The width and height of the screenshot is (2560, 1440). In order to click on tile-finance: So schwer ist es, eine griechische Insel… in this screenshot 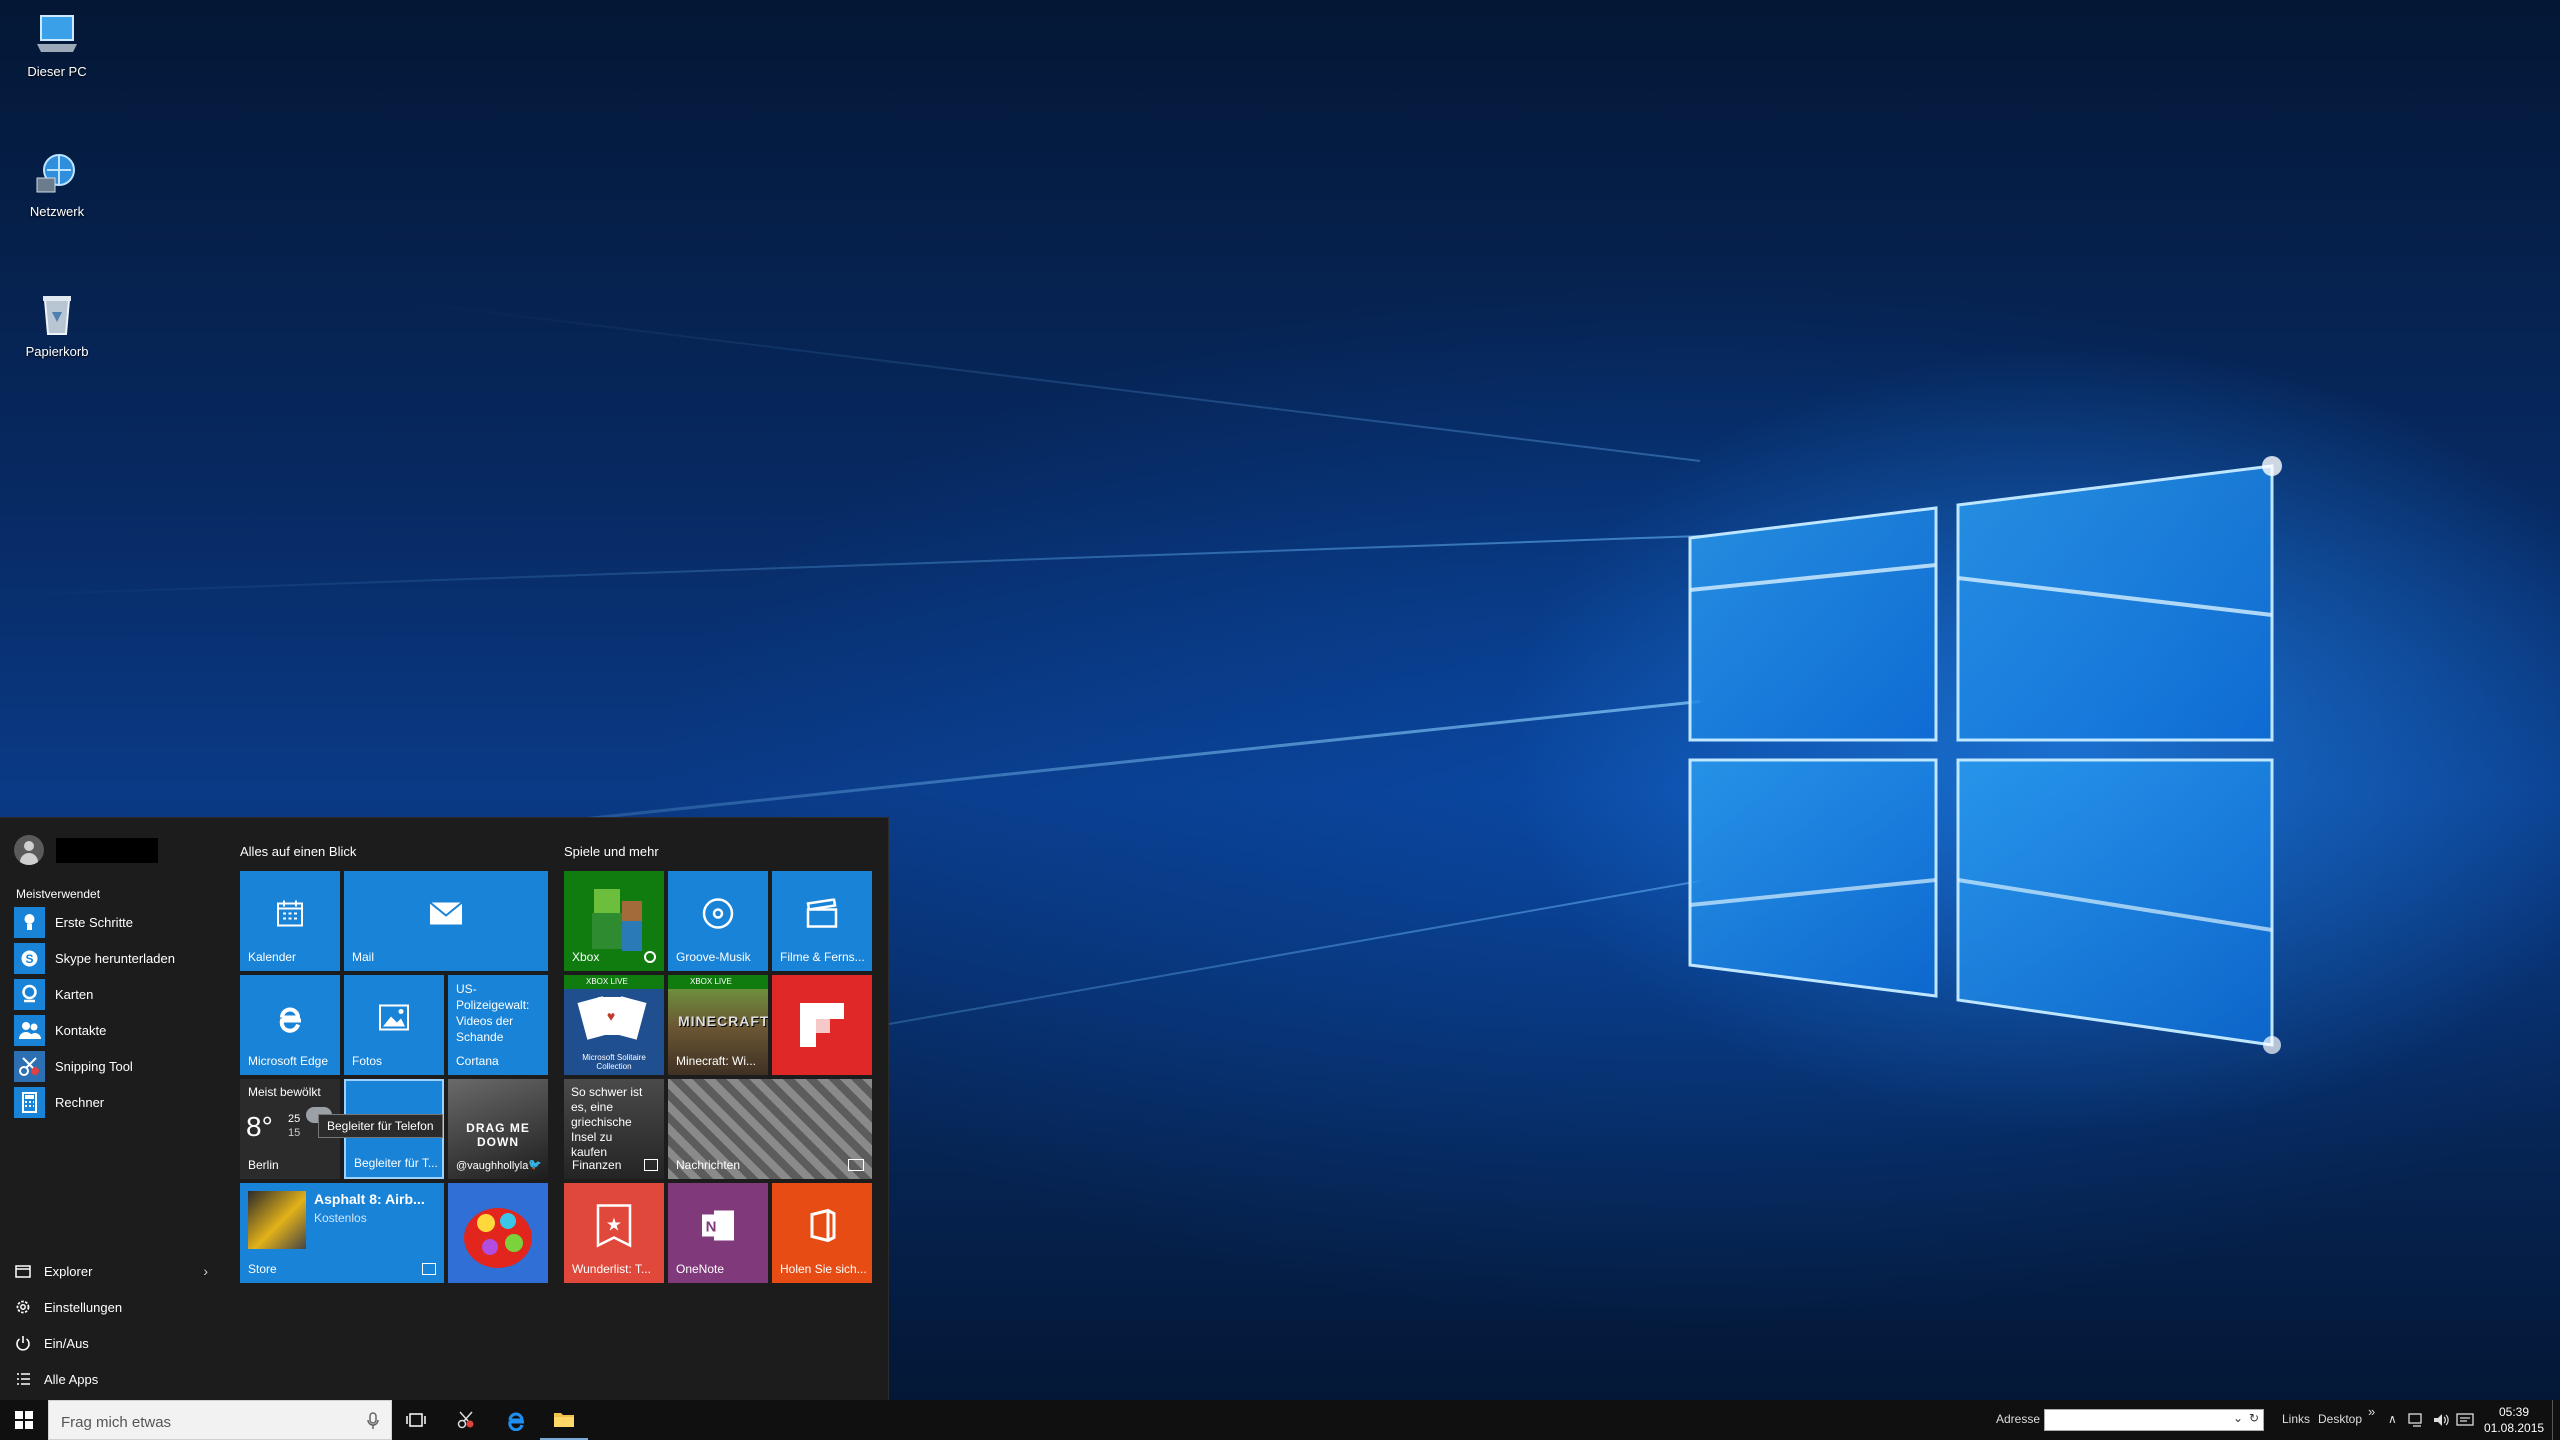, I will do `click(614, 1129)`.